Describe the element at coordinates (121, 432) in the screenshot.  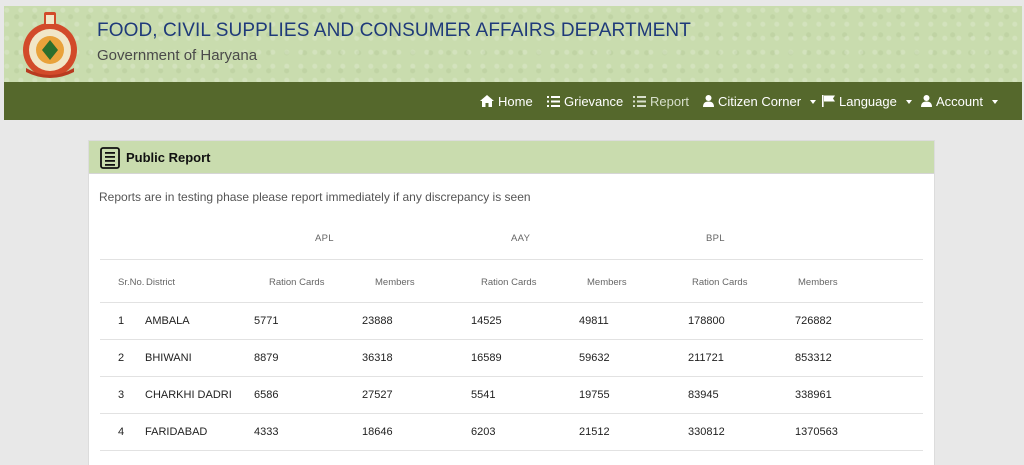
I see `cell-srno: 4` at that location.